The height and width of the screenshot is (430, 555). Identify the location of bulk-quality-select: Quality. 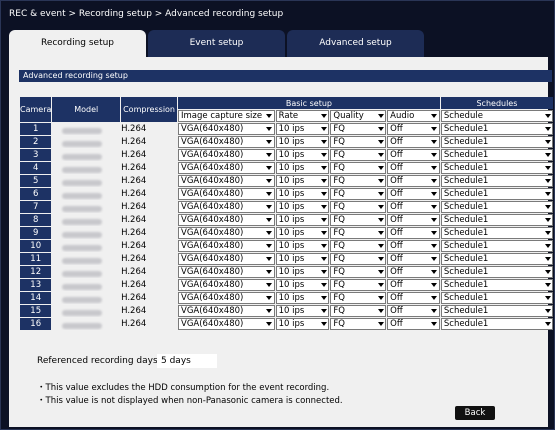
(358, 116).